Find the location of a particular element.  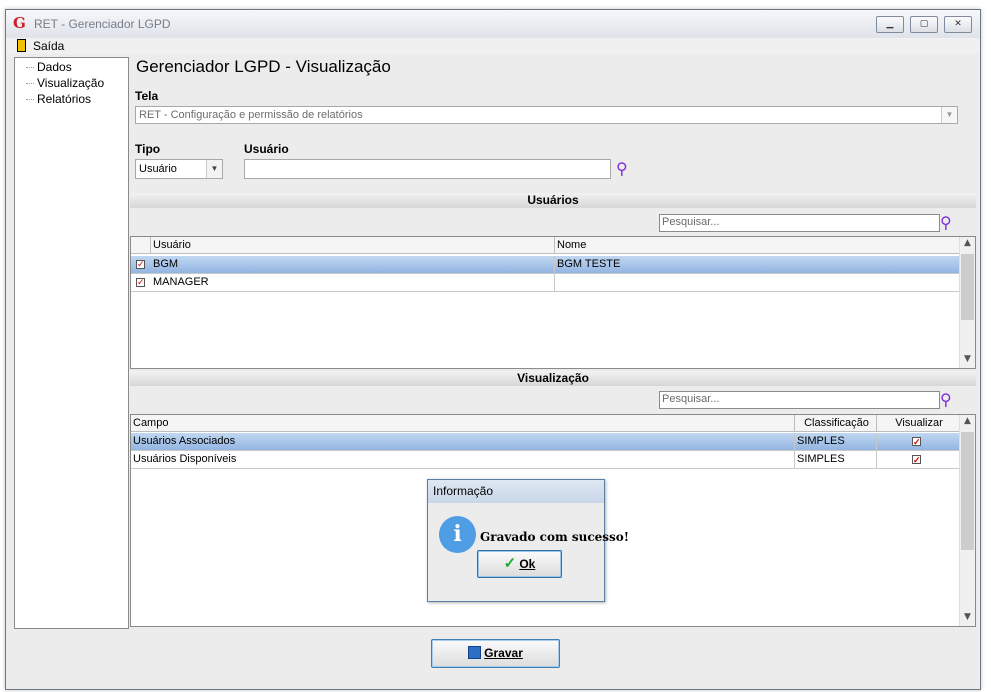

maximize-icon: ▢ is located at coordinates (924, 24).